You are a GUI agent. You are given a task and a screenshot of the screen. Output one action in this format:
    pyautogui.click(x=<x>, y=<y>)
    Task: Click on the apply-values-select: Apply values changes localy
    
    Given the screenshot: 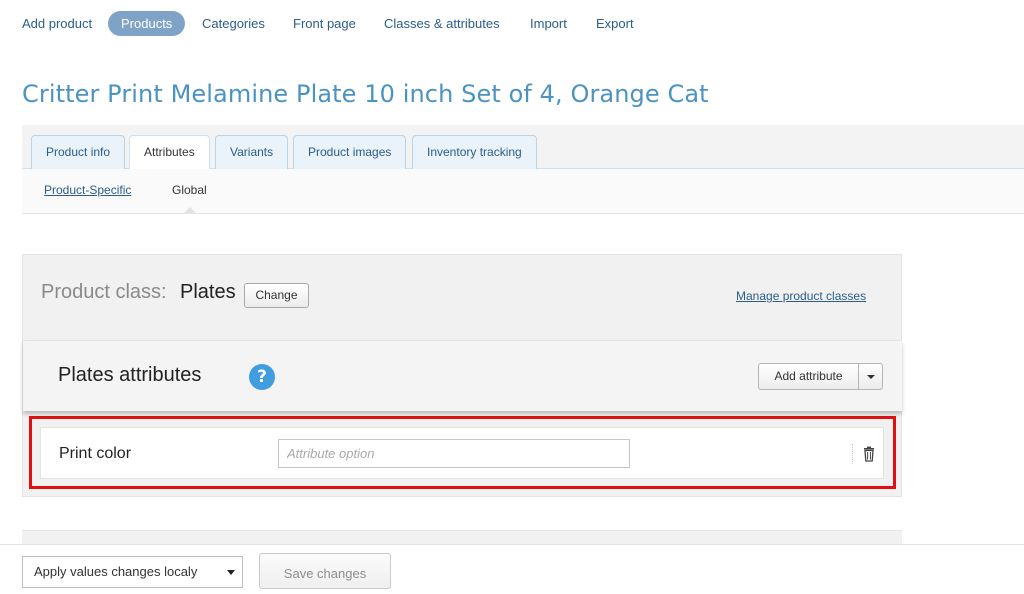 What is the action you would take?
    pyautogui.click(x=132, y=572)
    